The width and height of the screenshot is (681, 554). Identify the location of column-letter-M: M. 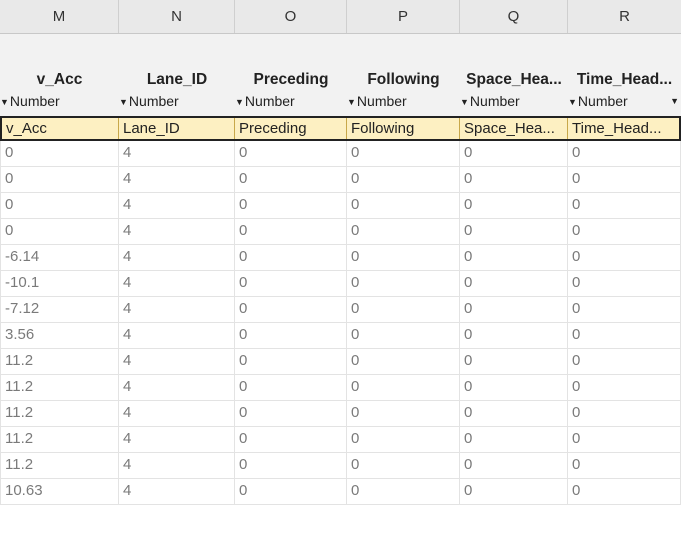
(59, 16).